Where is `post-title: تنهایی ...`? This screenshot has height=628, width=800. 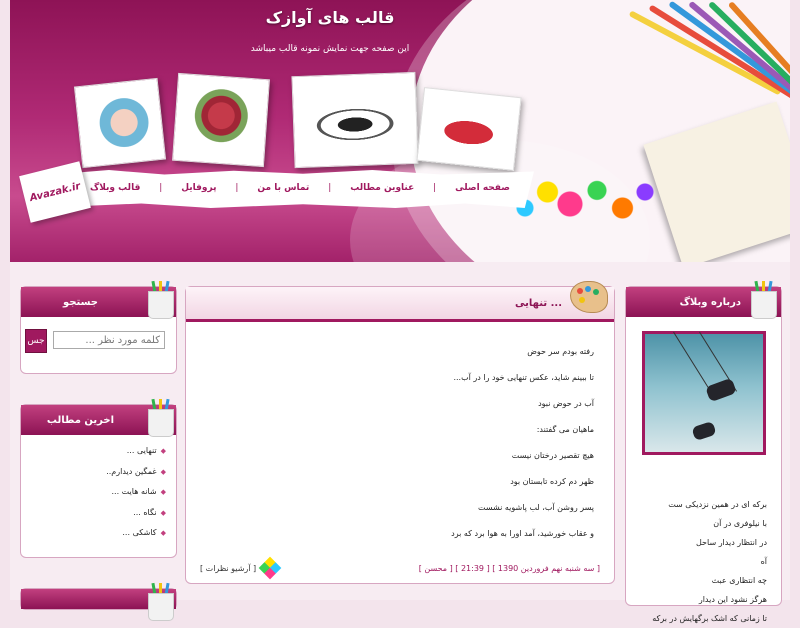 post-title: تنهایی ... is located at coordinates (538, 303).